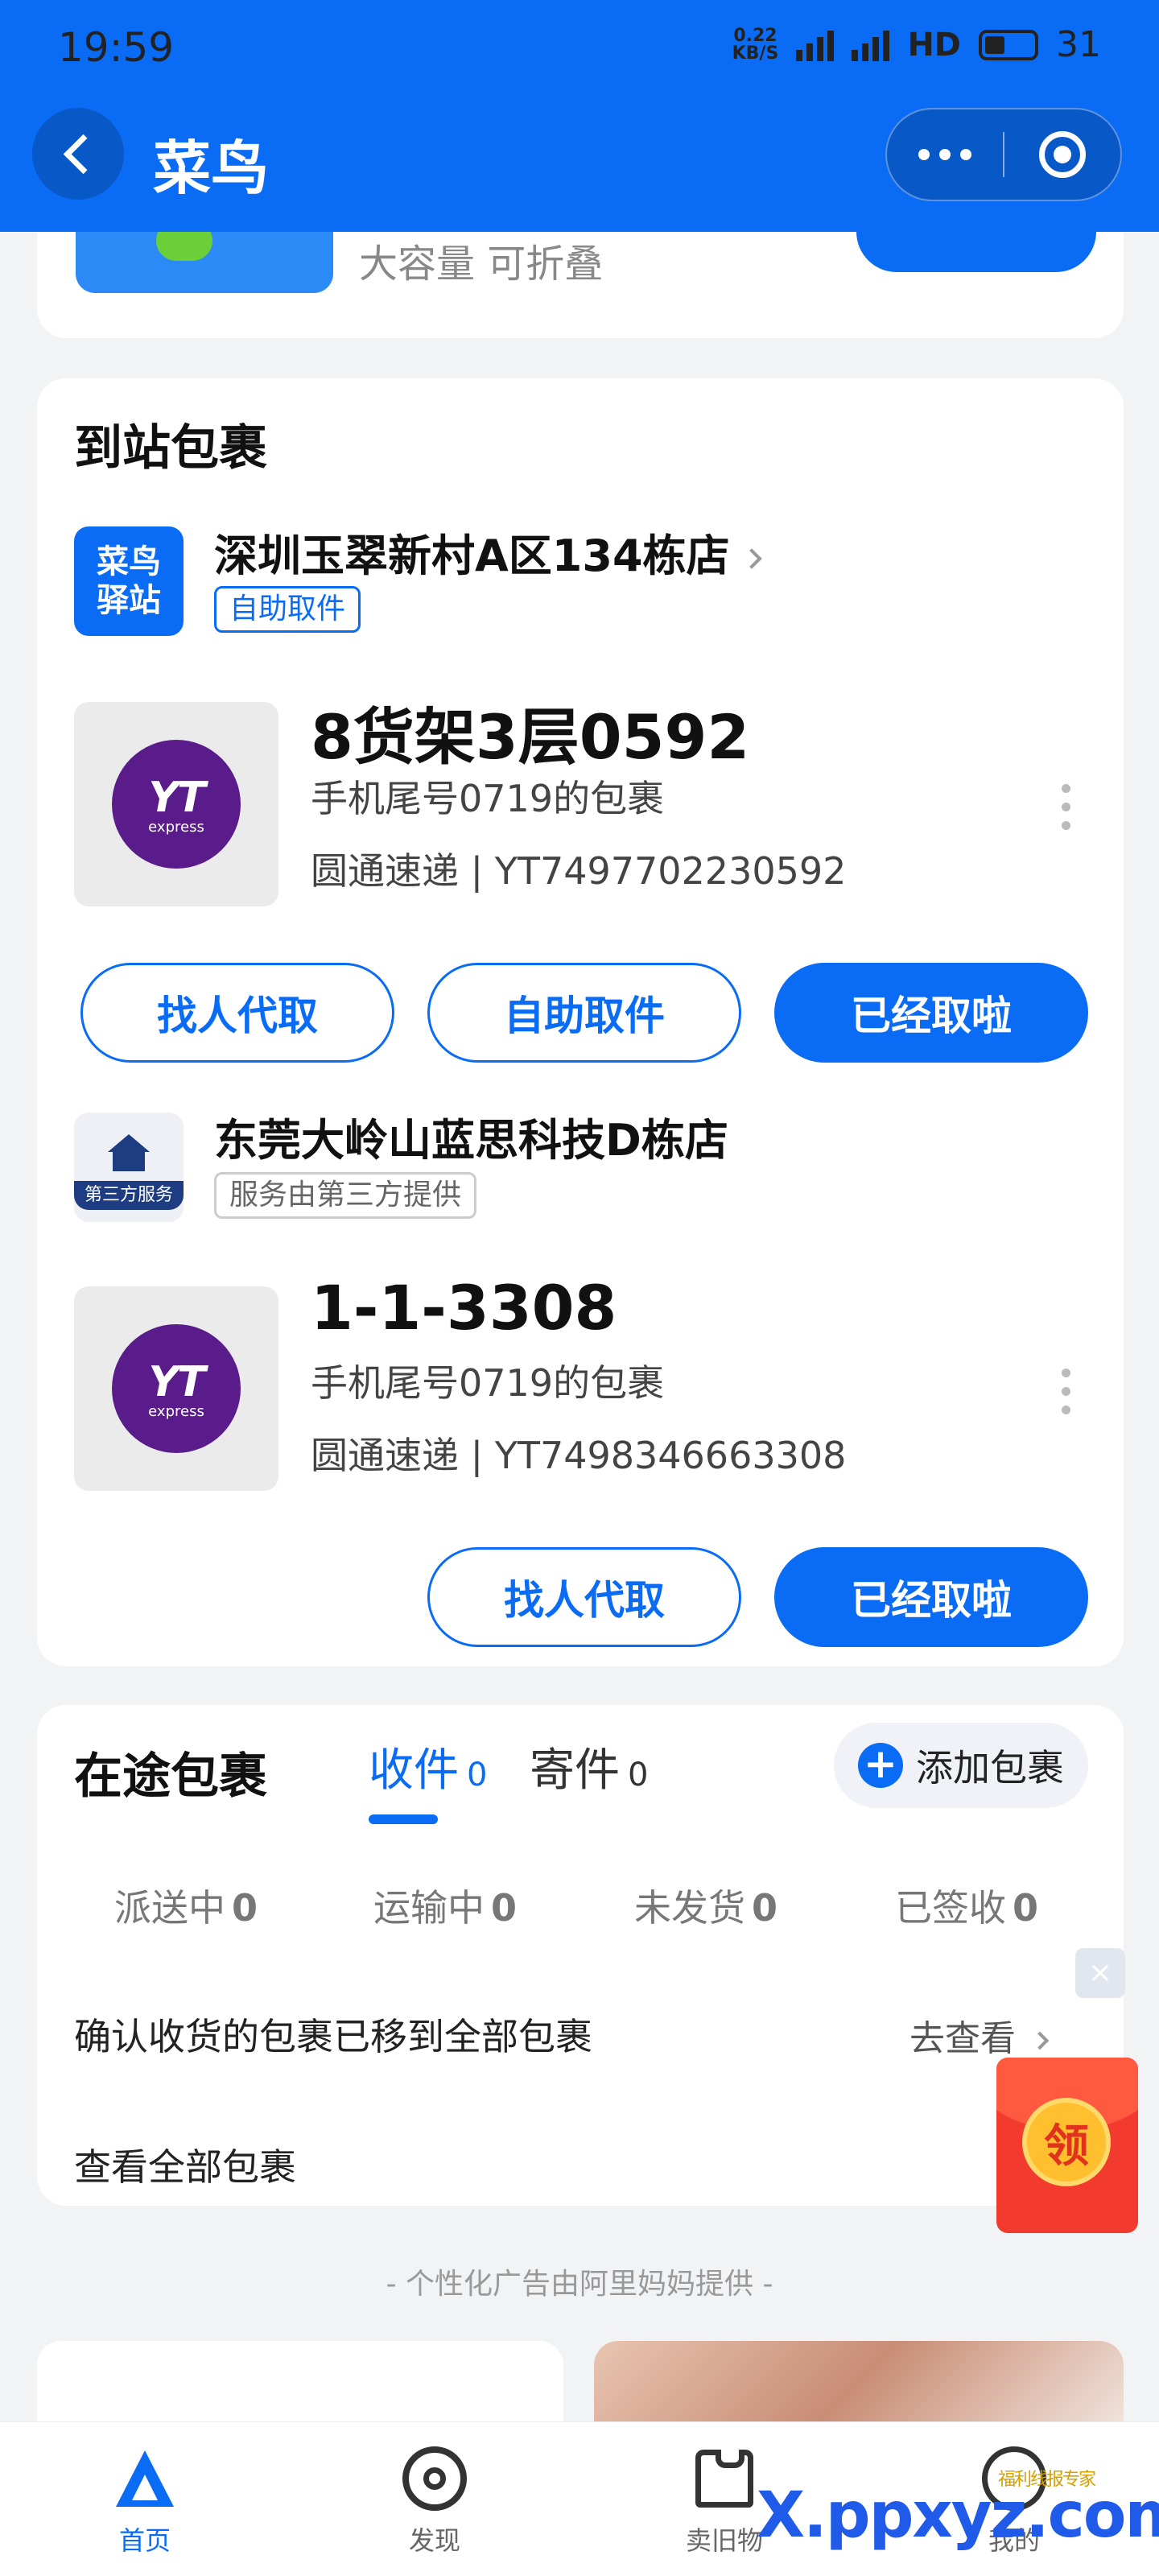 This screenshot has width=1159, height=2576. I want to click on ad-note: - 个性化广告由阿里妈妈提供 -, so click(579, 2284).